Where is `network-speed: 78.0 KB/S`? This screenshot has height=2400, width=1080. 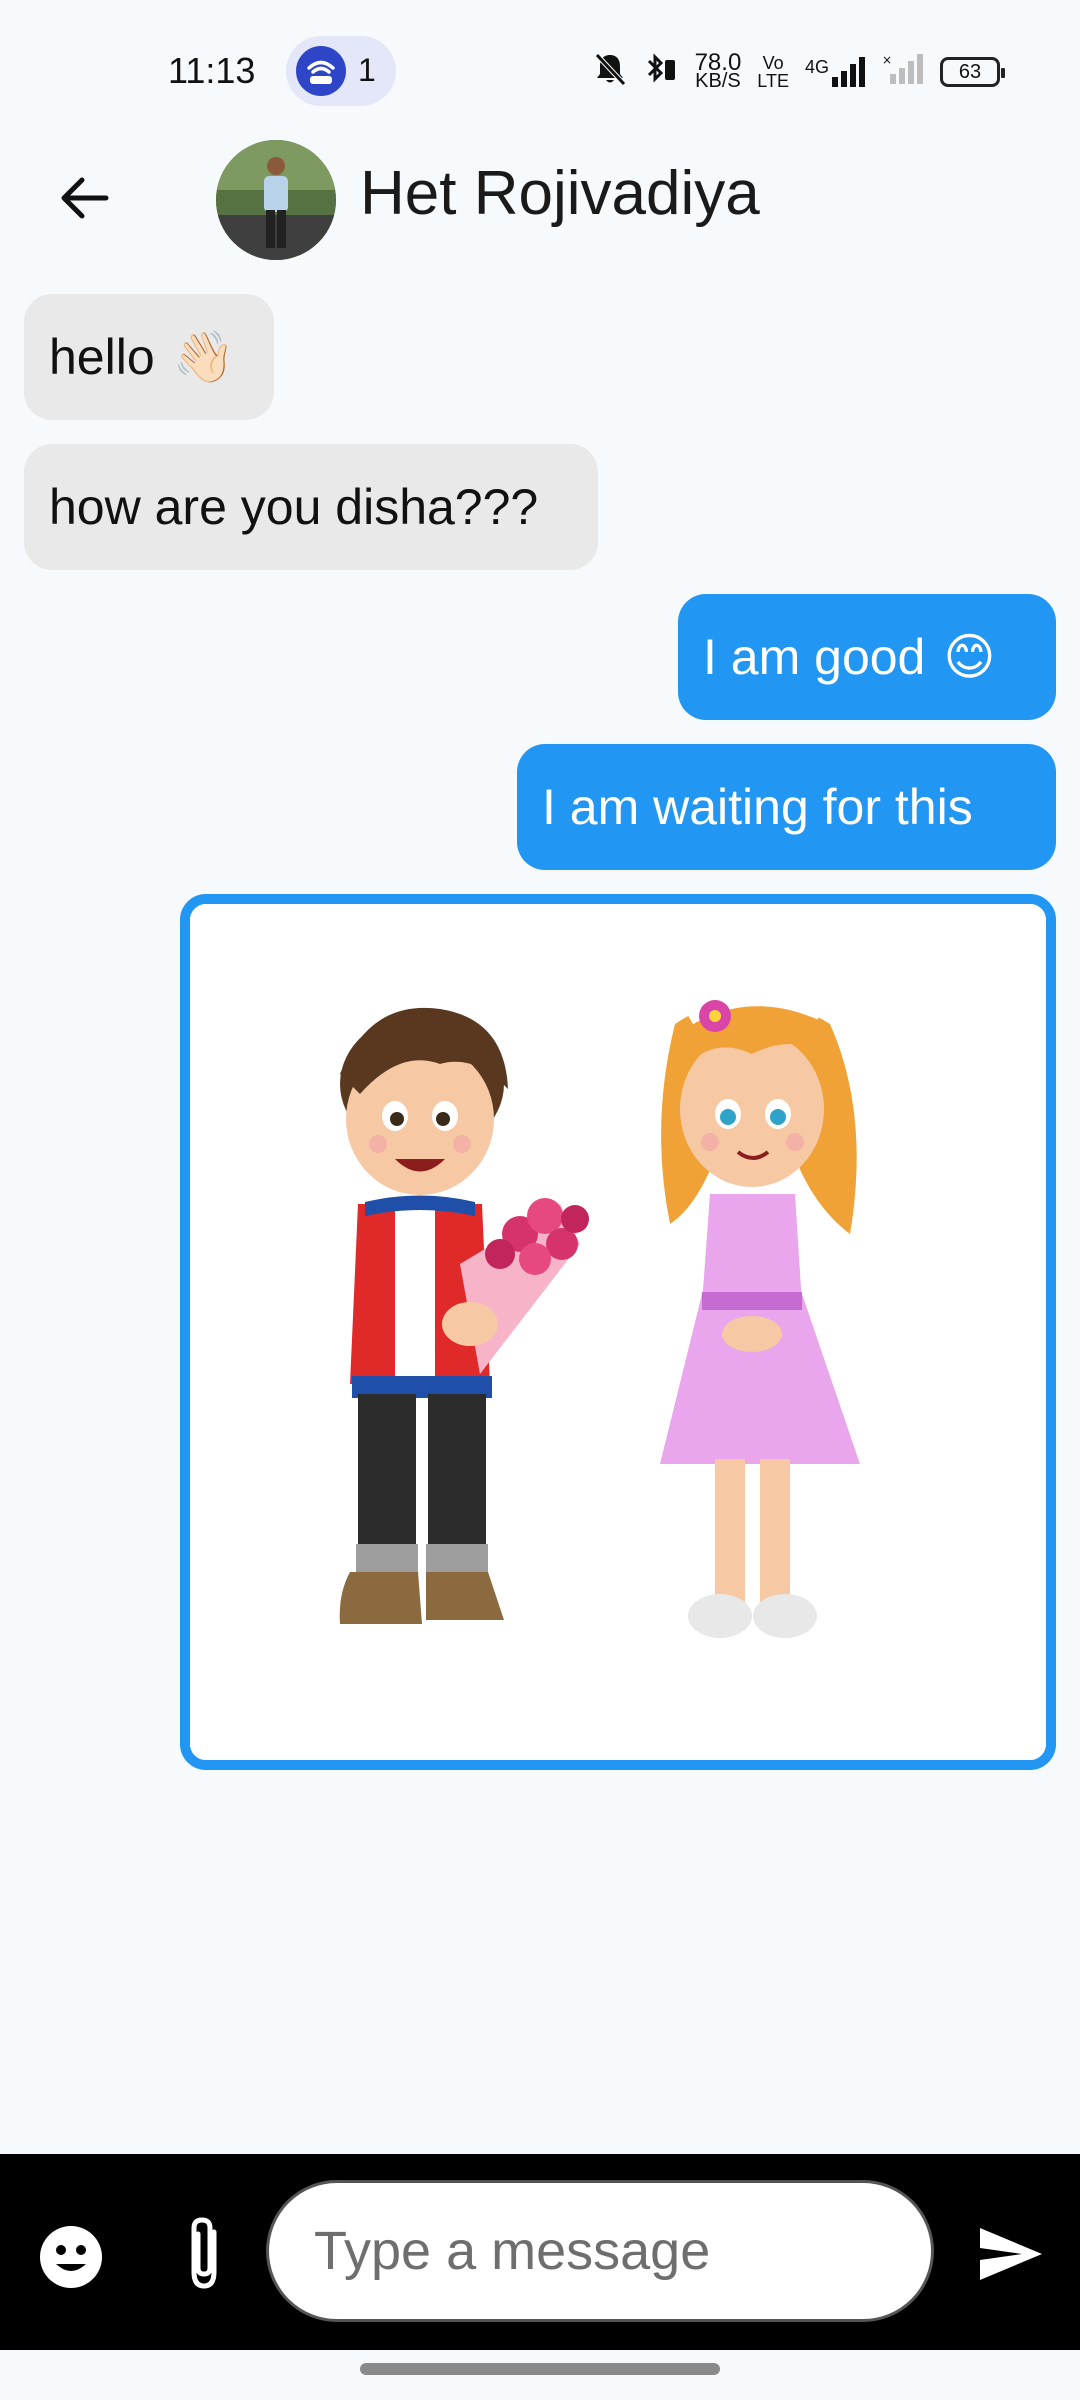 network-speed: 78.0 KB/S is located at coordinates (718, 71).